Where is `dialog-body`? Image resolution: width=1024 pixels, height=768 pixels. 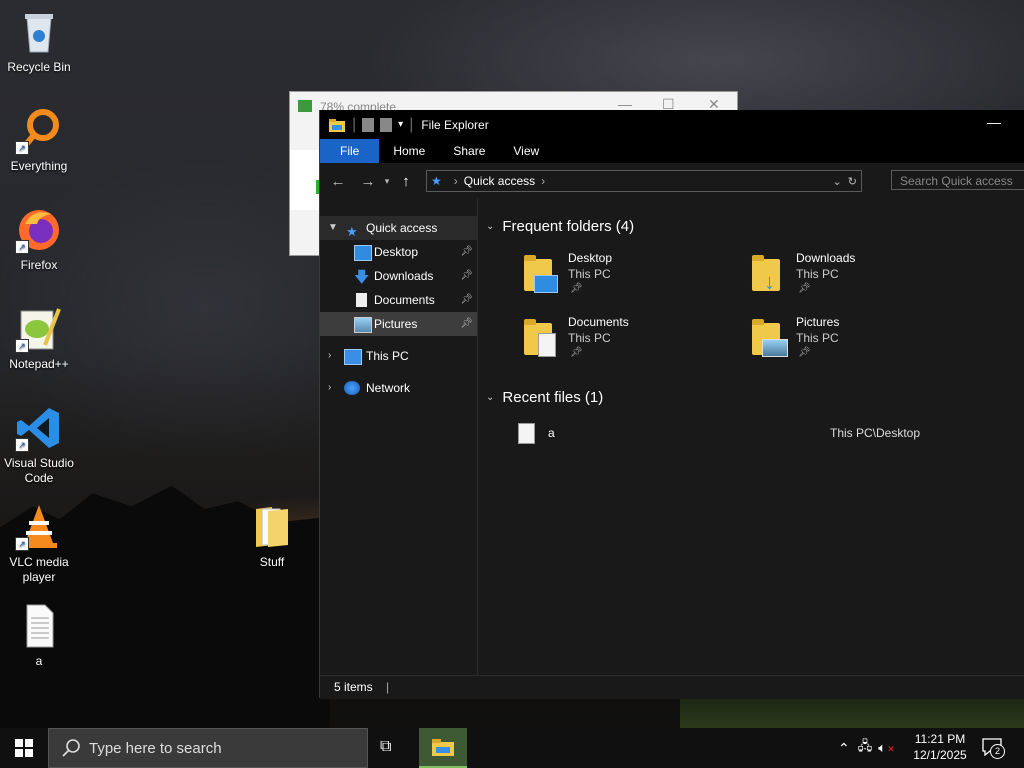
dialog-body is located at coordinates (305, 180).